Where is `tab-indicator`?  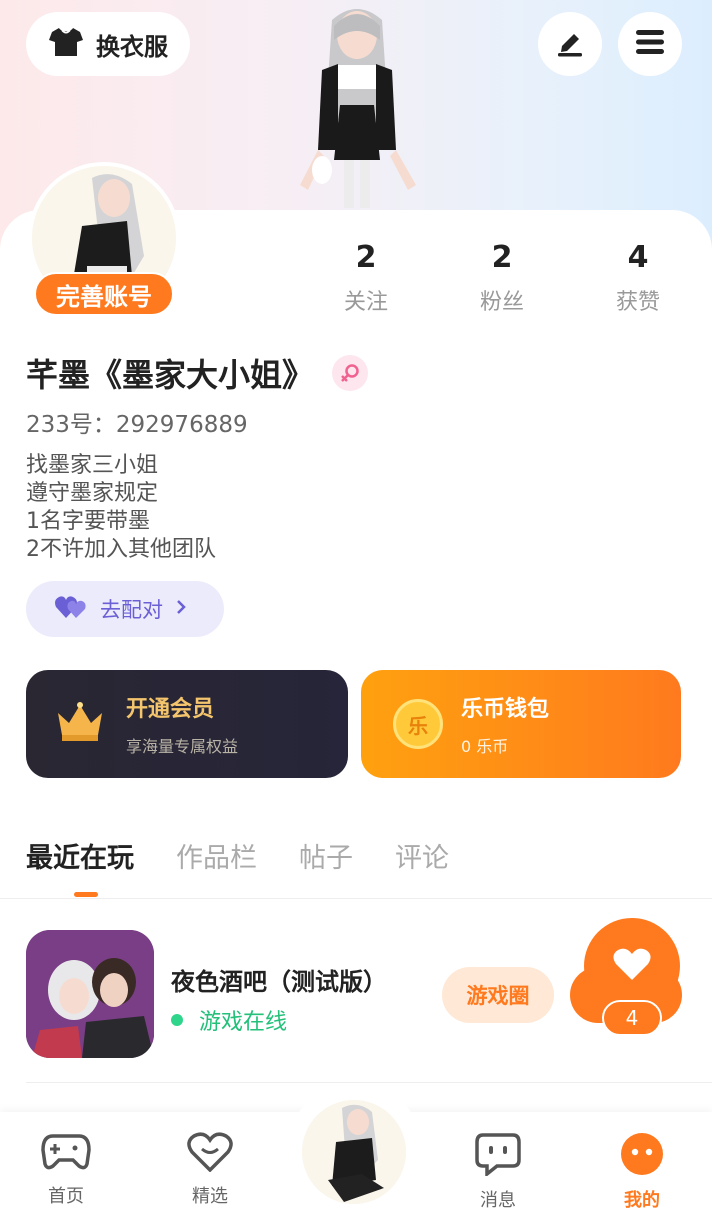
tab-indicator is located at coordinates (86, 894).